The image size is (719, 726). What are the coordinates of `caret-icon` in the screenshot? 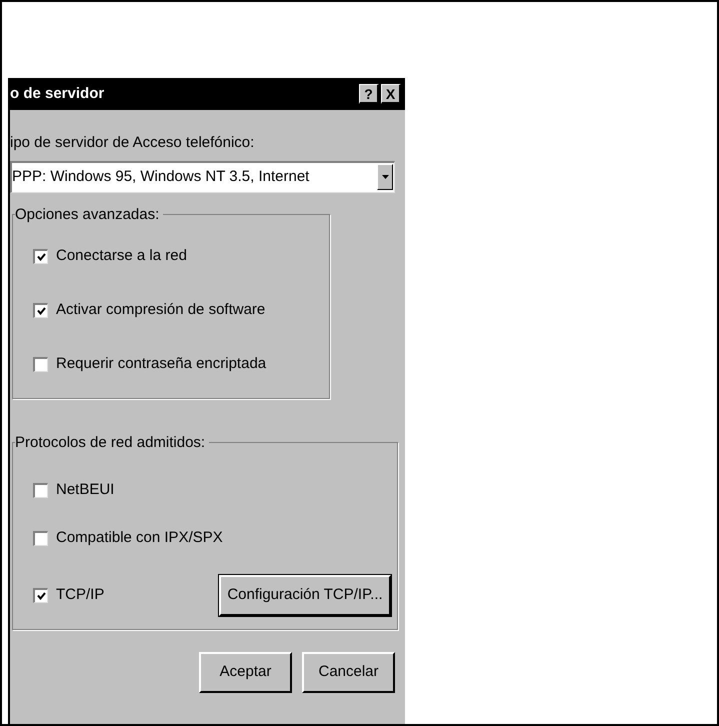 It's located at (385, 177).